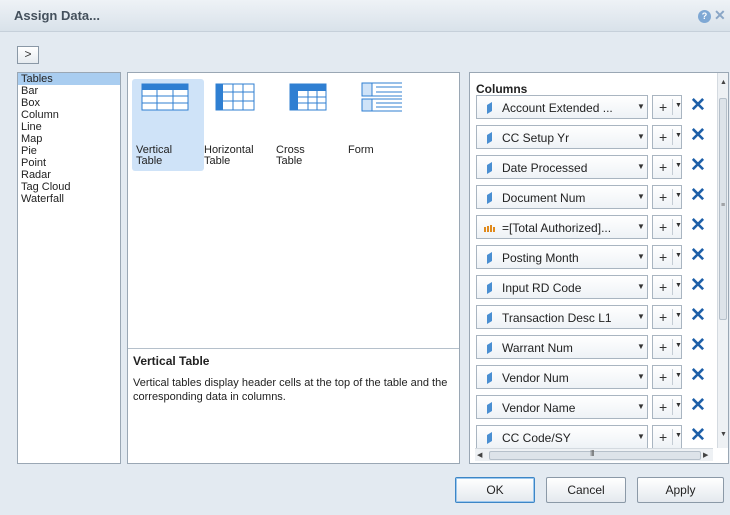 Image resolution: width=730 pixels, height=515 pixels. I want to click on column-field-select: Date Processed ▼, so click(562, 167).